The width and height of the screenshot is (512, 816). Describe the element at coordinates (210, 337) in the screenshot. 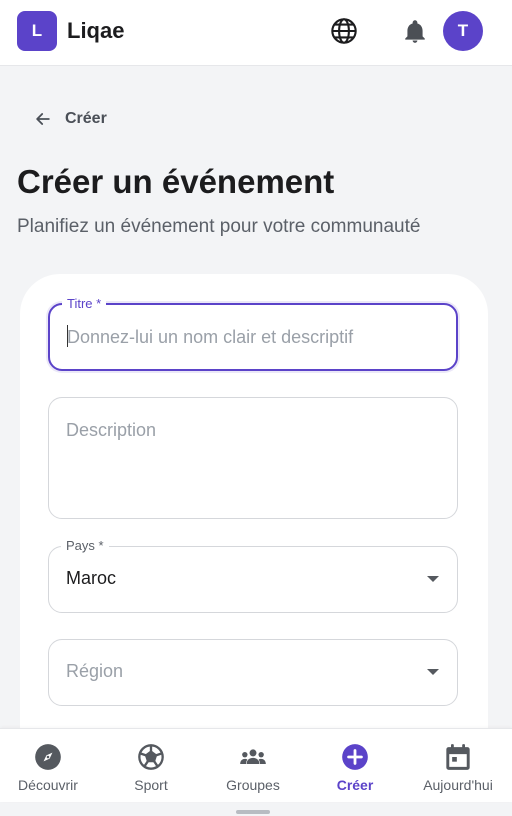

I see `title-field-placeholder: Donnez-lui un nom clair et descriptif` at that location.